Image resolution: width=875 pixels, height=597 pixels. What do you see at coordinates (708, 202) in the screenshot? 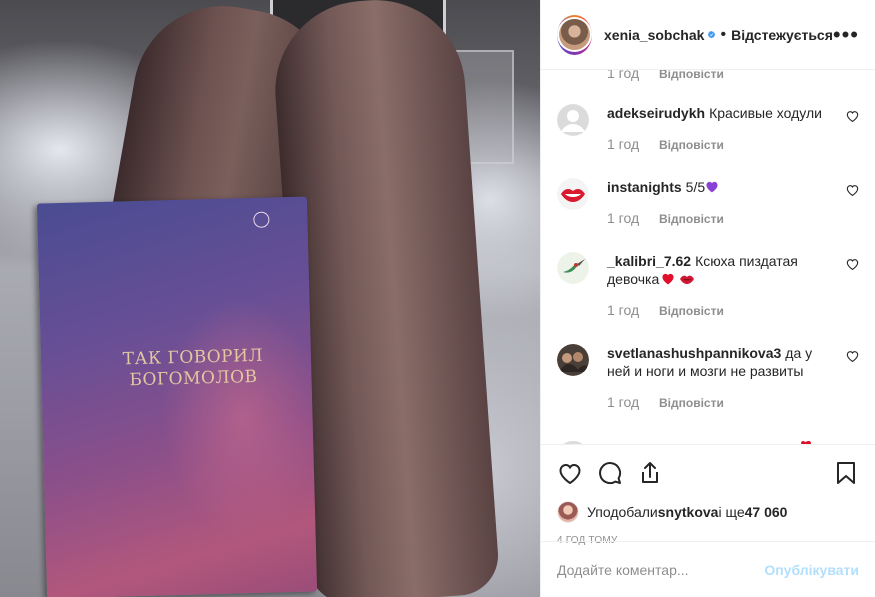
I see `comment-item: instanights 5/5 1 год Відповісти` at bounding box center [708, 202].